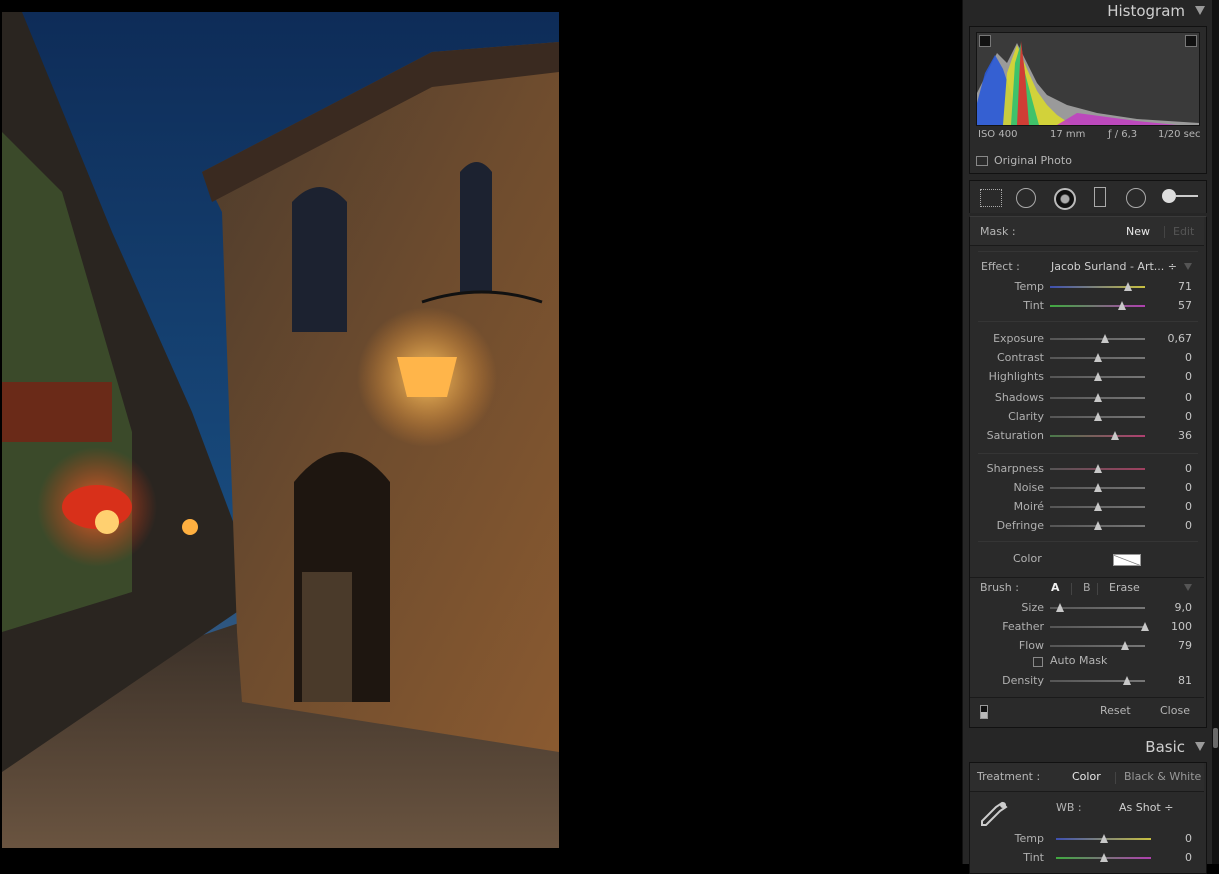 This screenshot has width=1219, height=874. I want to click on highlight-clipping-icon, so click(1191, 41).